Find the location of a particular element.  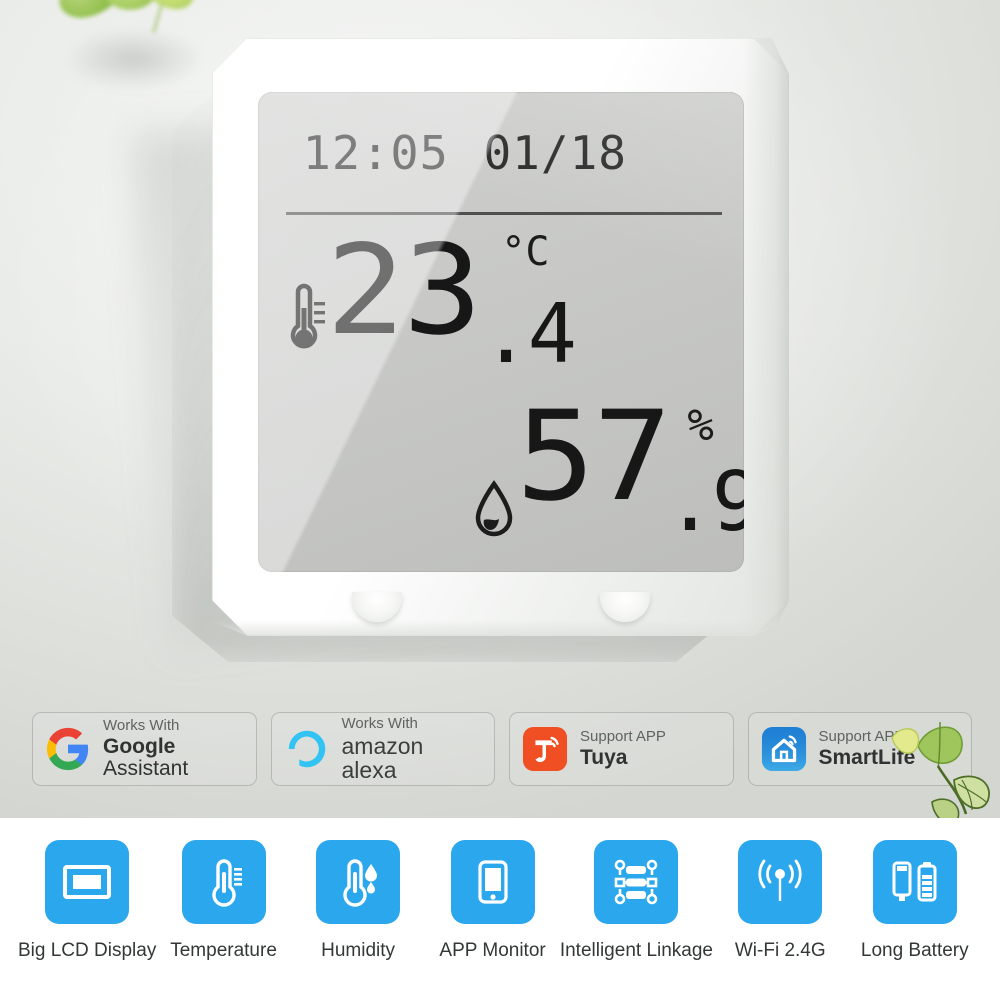

feature-label: Temperature is located at coordinates (223, 950).